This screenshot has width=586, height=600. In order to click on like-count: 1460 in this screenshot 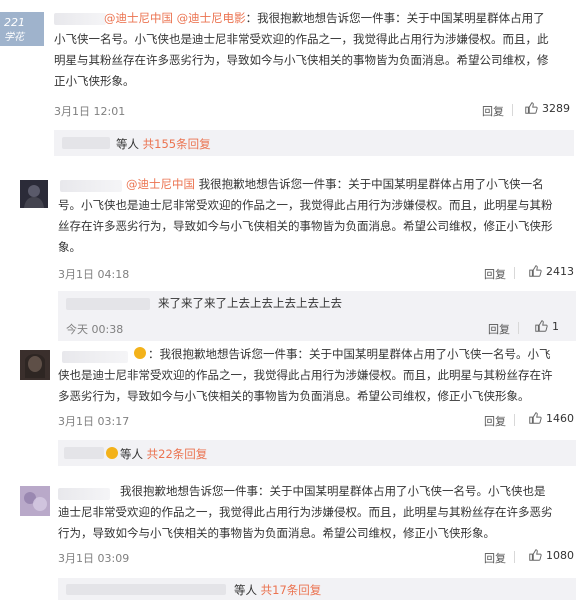, I will do `click(560, 418)`.